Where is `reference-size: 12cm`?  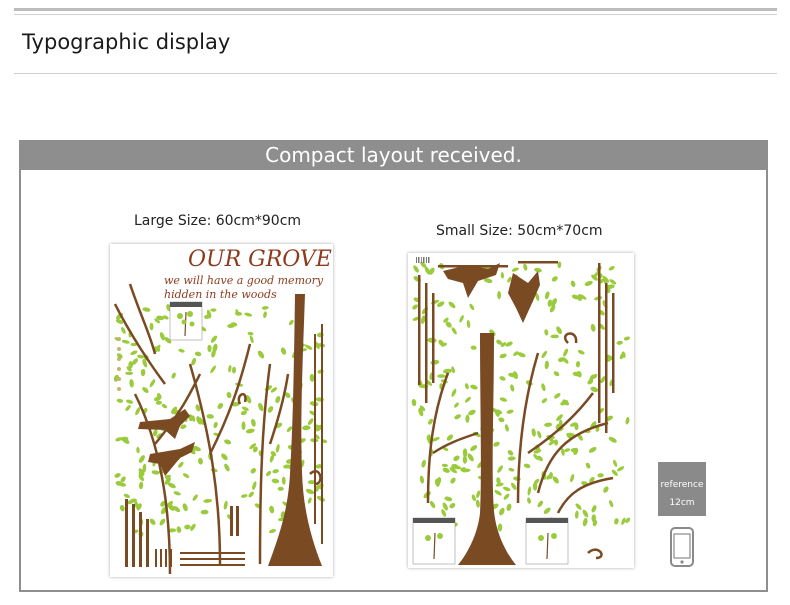
reference-size: 12cm is located at coordinates (682, 503).